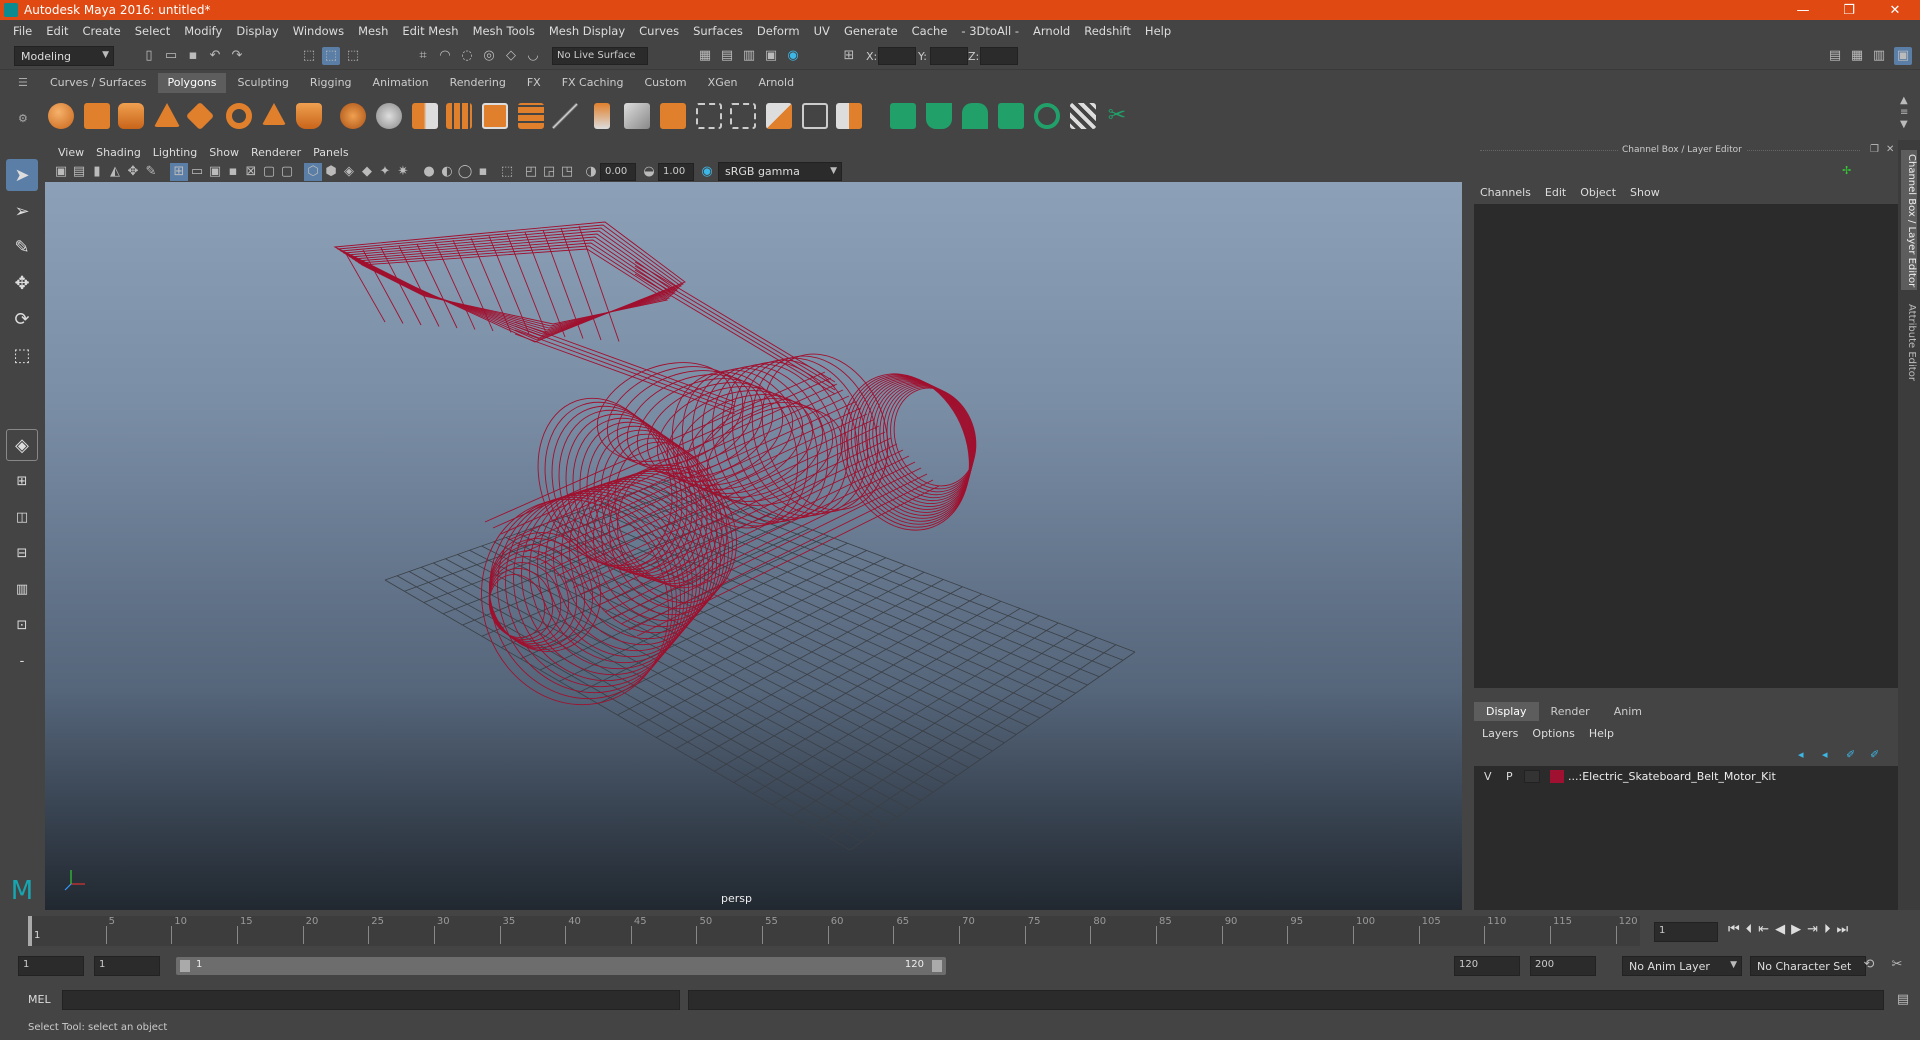 The width and height of the screenshot is (1920, 1040). I want to click on anti-aliasing-icon: ◯, so click(465, 172).